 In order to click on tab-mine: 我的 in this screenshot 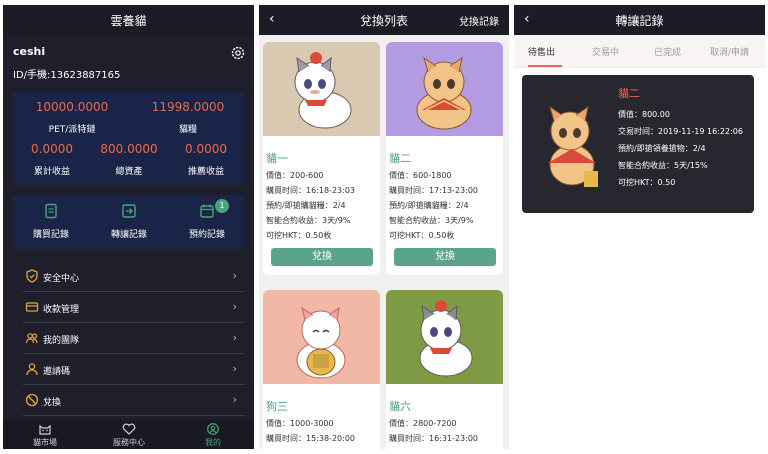, I will do `click(213, 435)`.